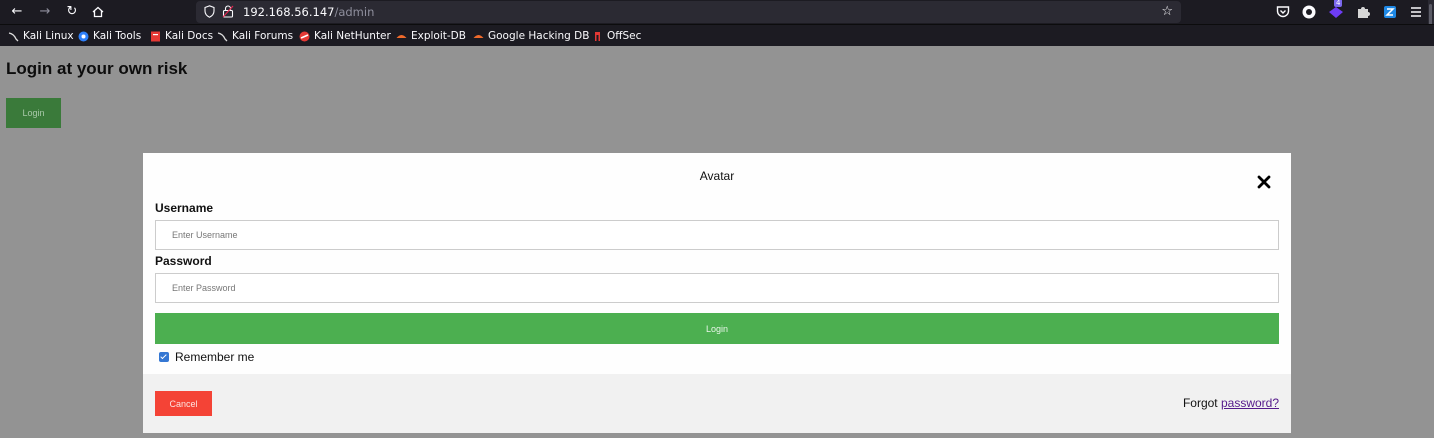  Describe the element at coordinates (1338, 3) in the screenshot. I see `extension-badge-count: 4` at that location.